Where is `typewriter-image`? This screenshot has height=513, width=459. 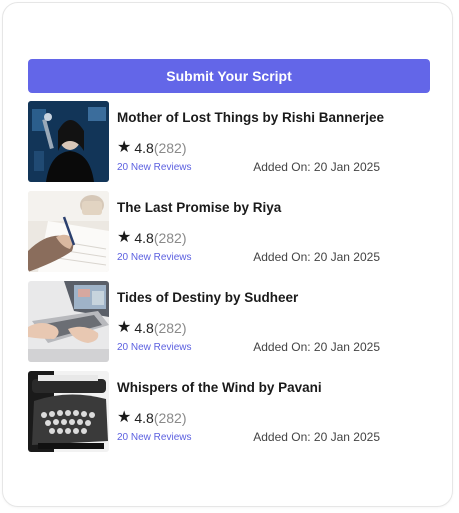
typewriter-image is located at coordinates (68, 411).